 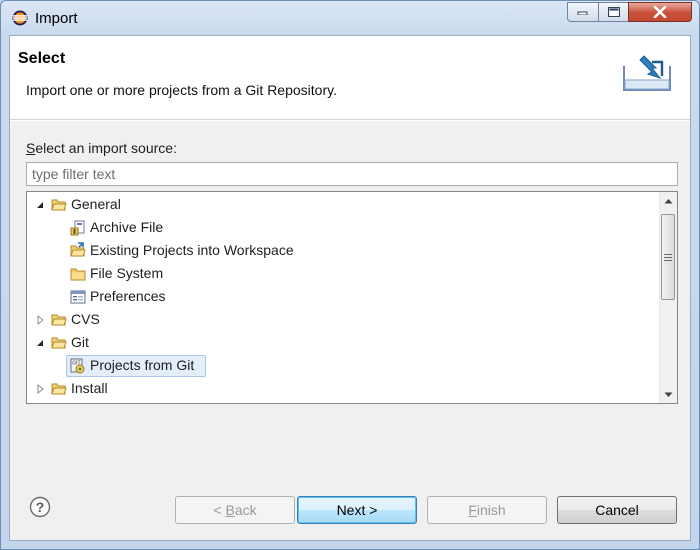 I want to click on scroll-down-arrow-icon, so click(x=668, y=394).